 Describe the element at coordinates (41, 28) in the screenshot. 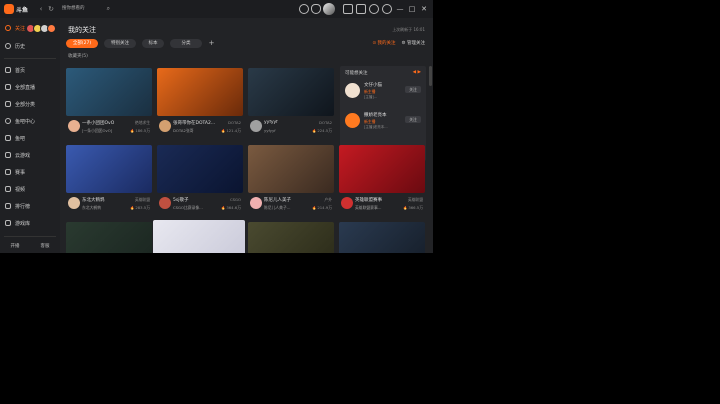

I see `followed-avatars` at that location.